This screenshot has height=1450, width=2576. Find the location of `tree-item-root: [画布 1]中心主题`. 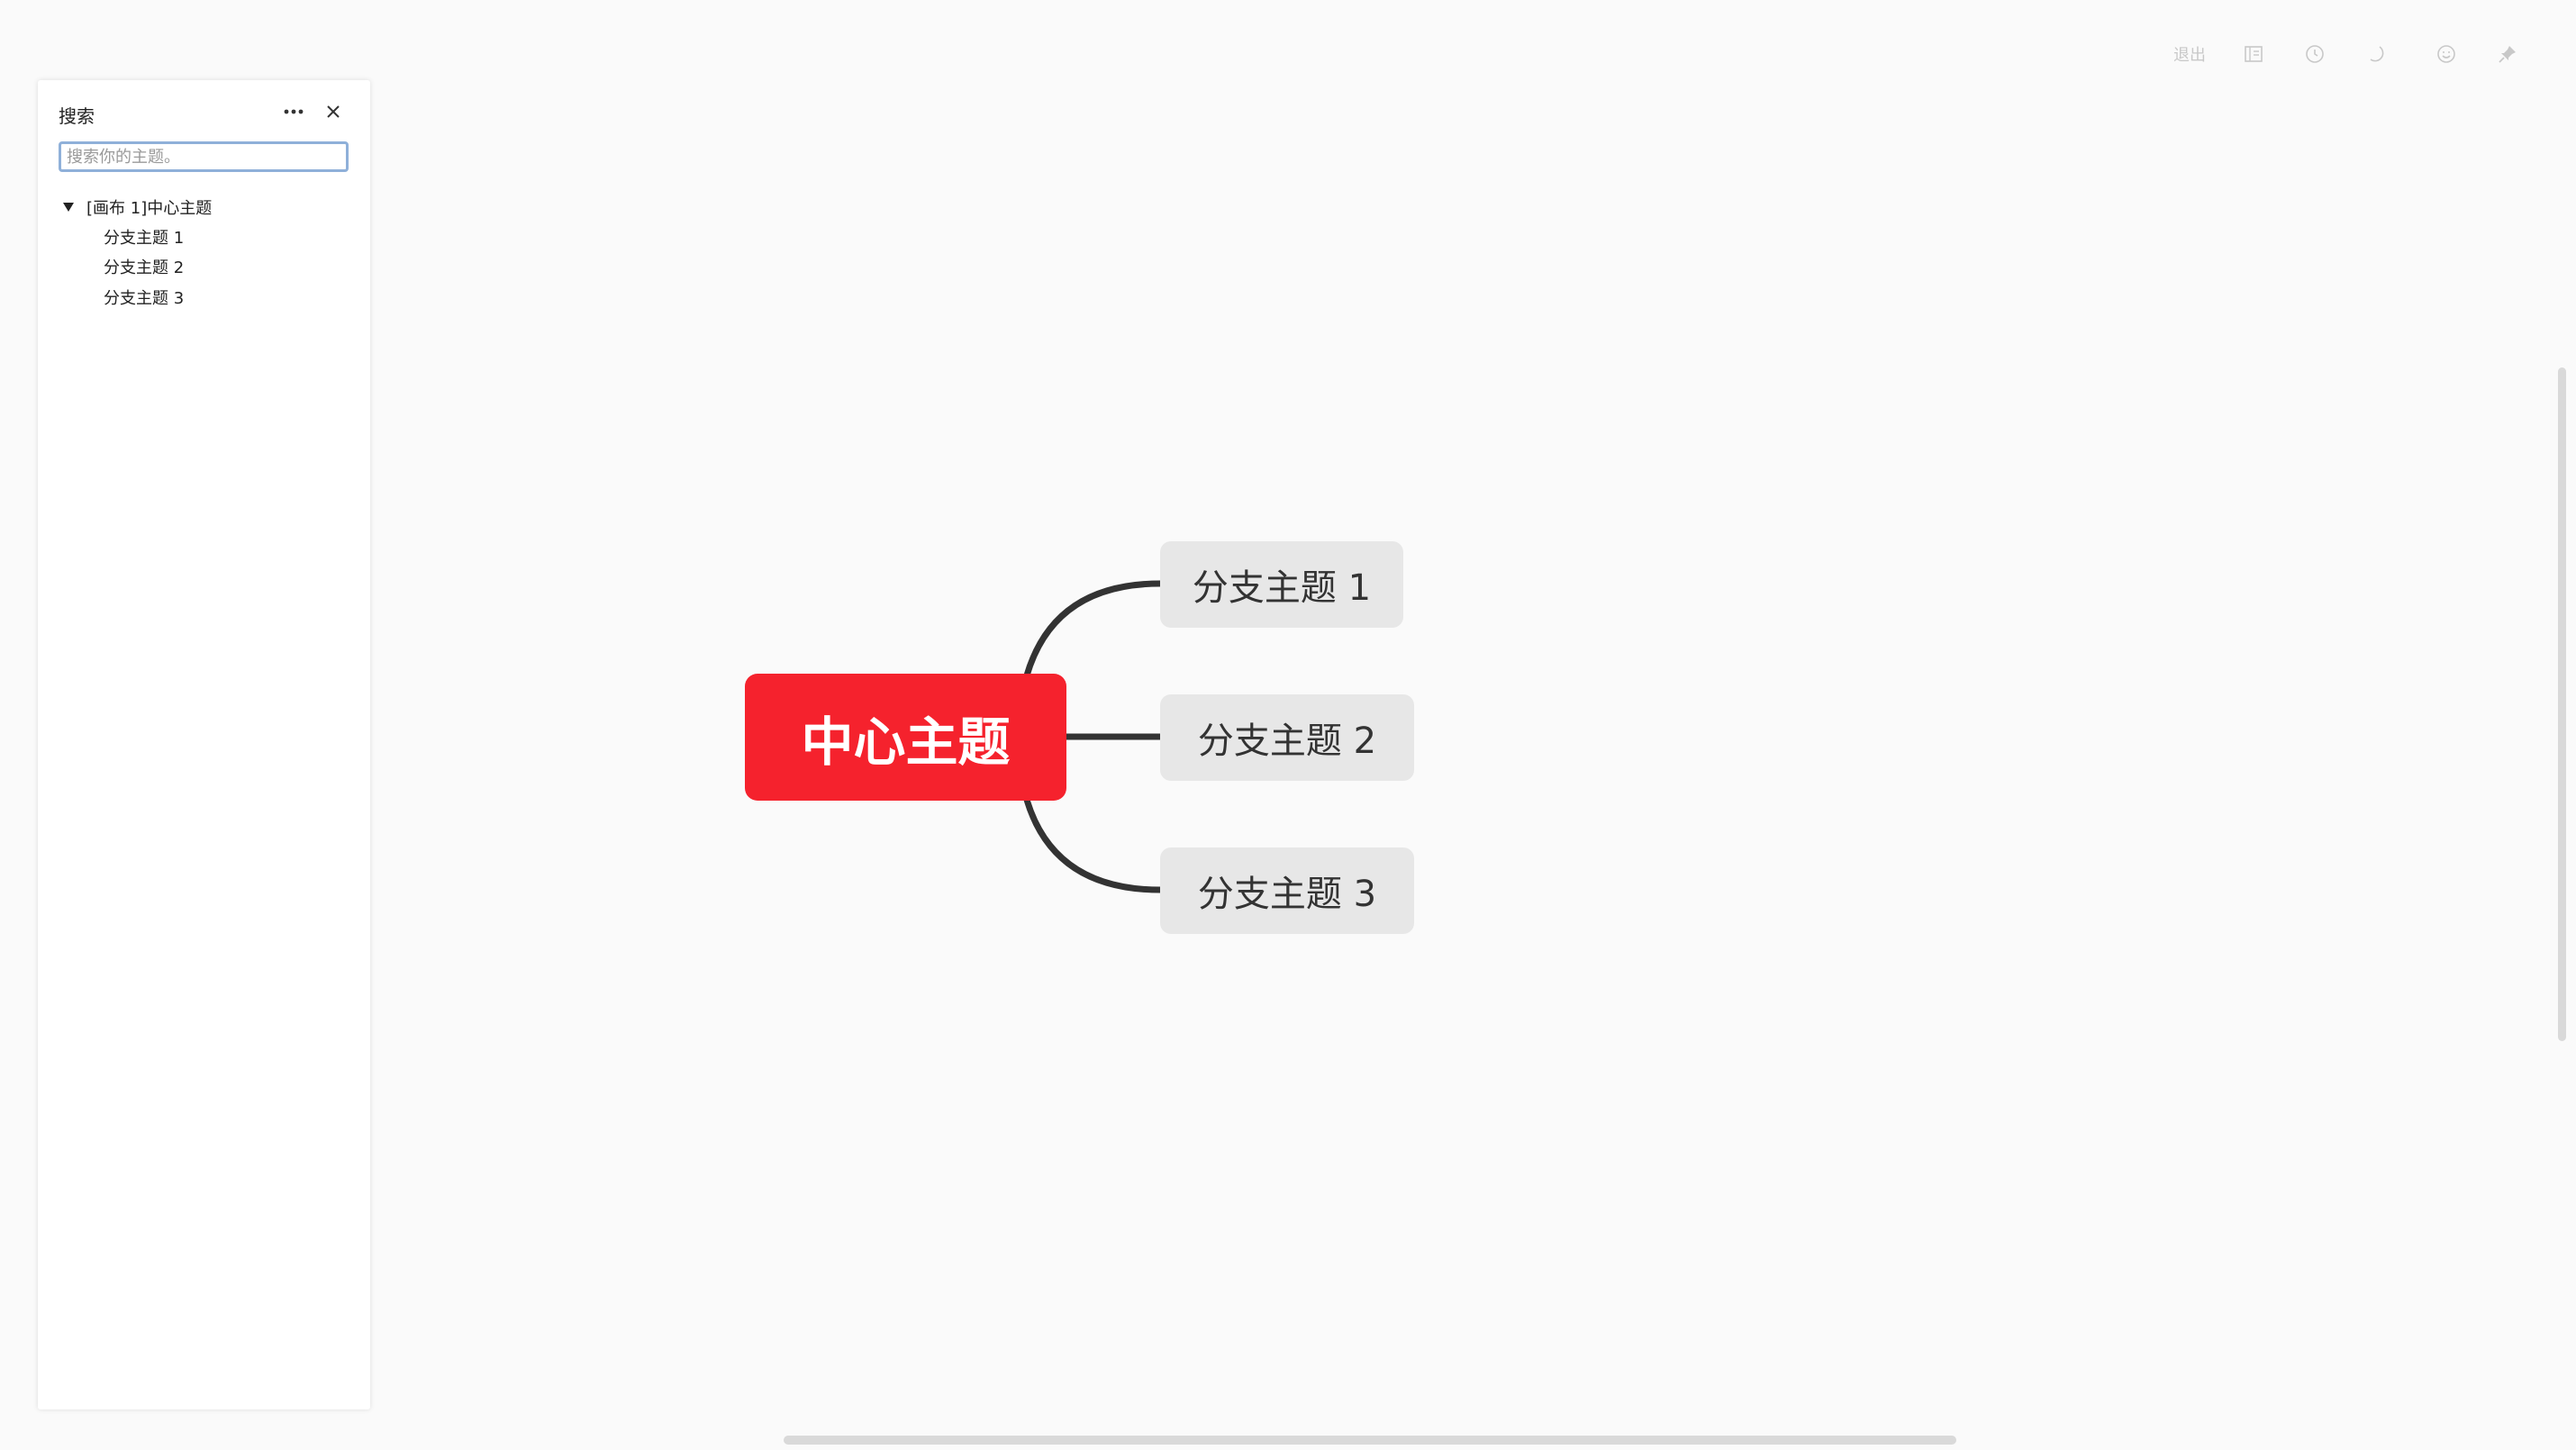

tree-item-root: [画布 1]中心主题 is located at coordinates (136, 207).